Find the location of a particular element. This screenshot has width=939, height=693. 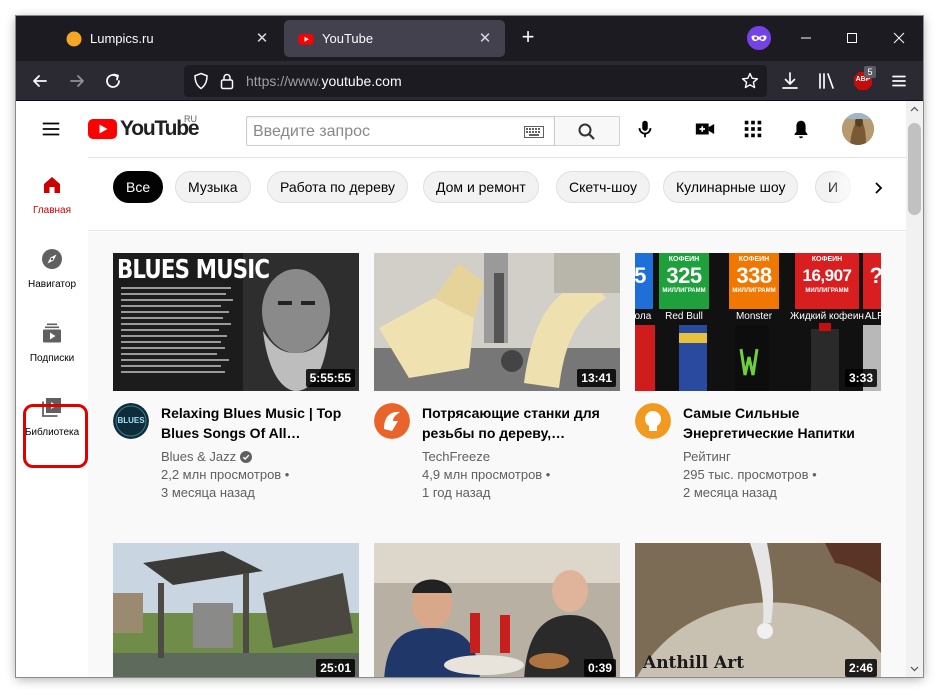

drink-name-label: ALRI is located at coordinates (872, 316).